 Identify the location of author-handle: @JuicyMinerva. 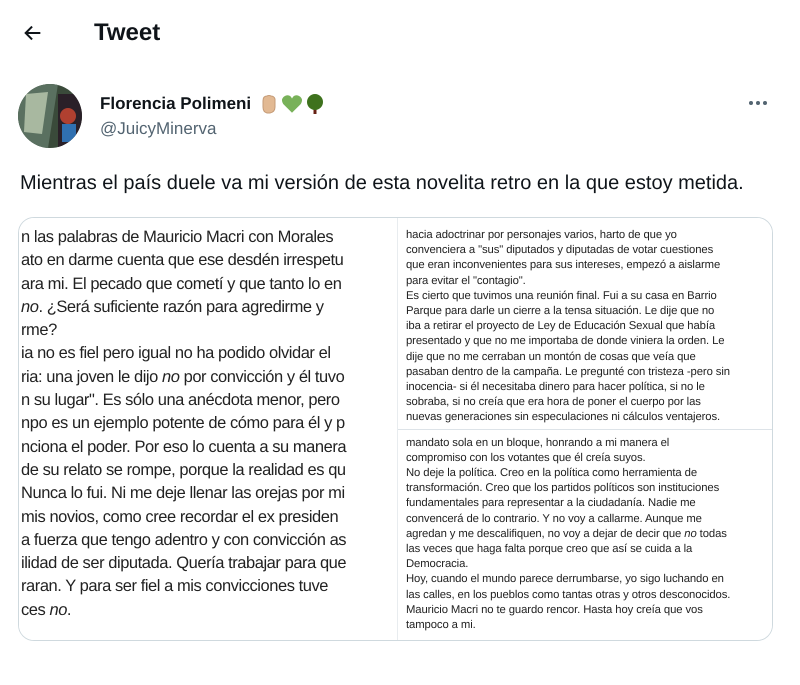
(213, 129).